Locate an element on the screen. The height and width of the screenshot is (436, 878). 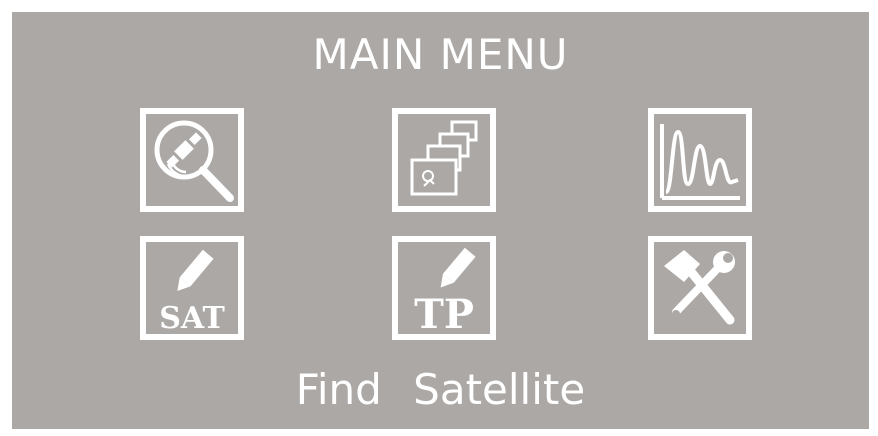
find-satellite-button is located at coordinates (192, 160).